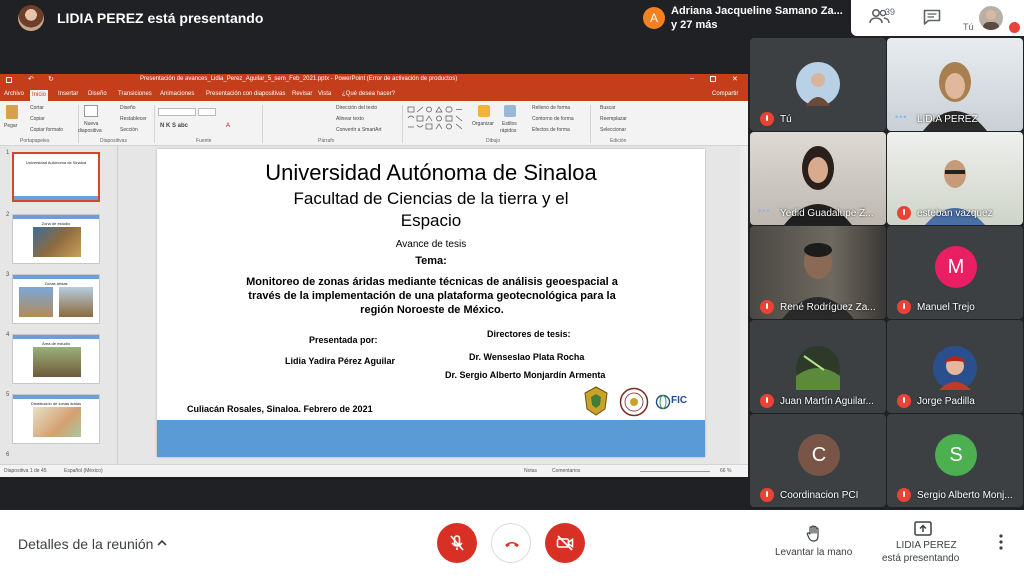 This screenshot has width=1024, height=576. What do you see at coordinates (11, 126) in the screenshot?
I see `paste-label: Pegar` at bounding box center [11, 126].